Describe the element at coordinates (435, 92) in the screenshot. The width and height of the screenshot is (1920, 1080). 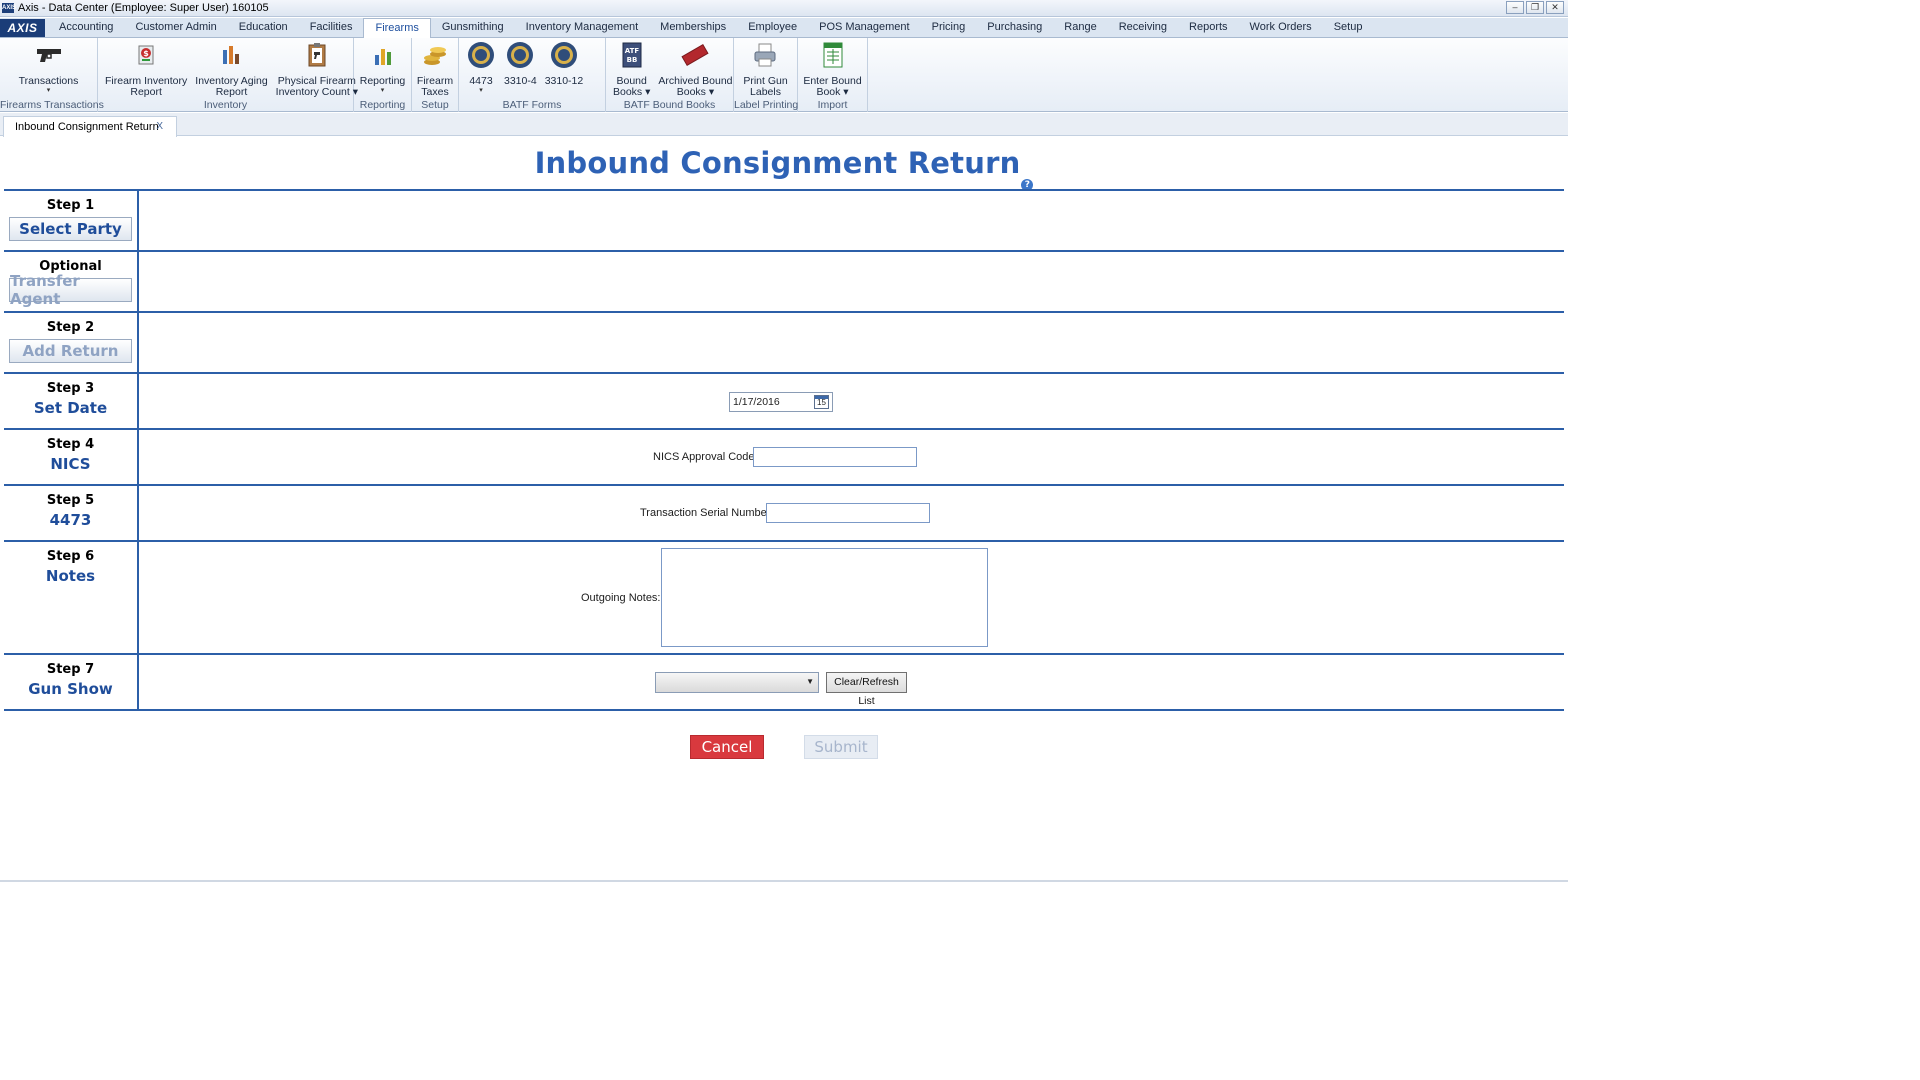
I see `firearm-taxes-line2: Taxes` at that location.